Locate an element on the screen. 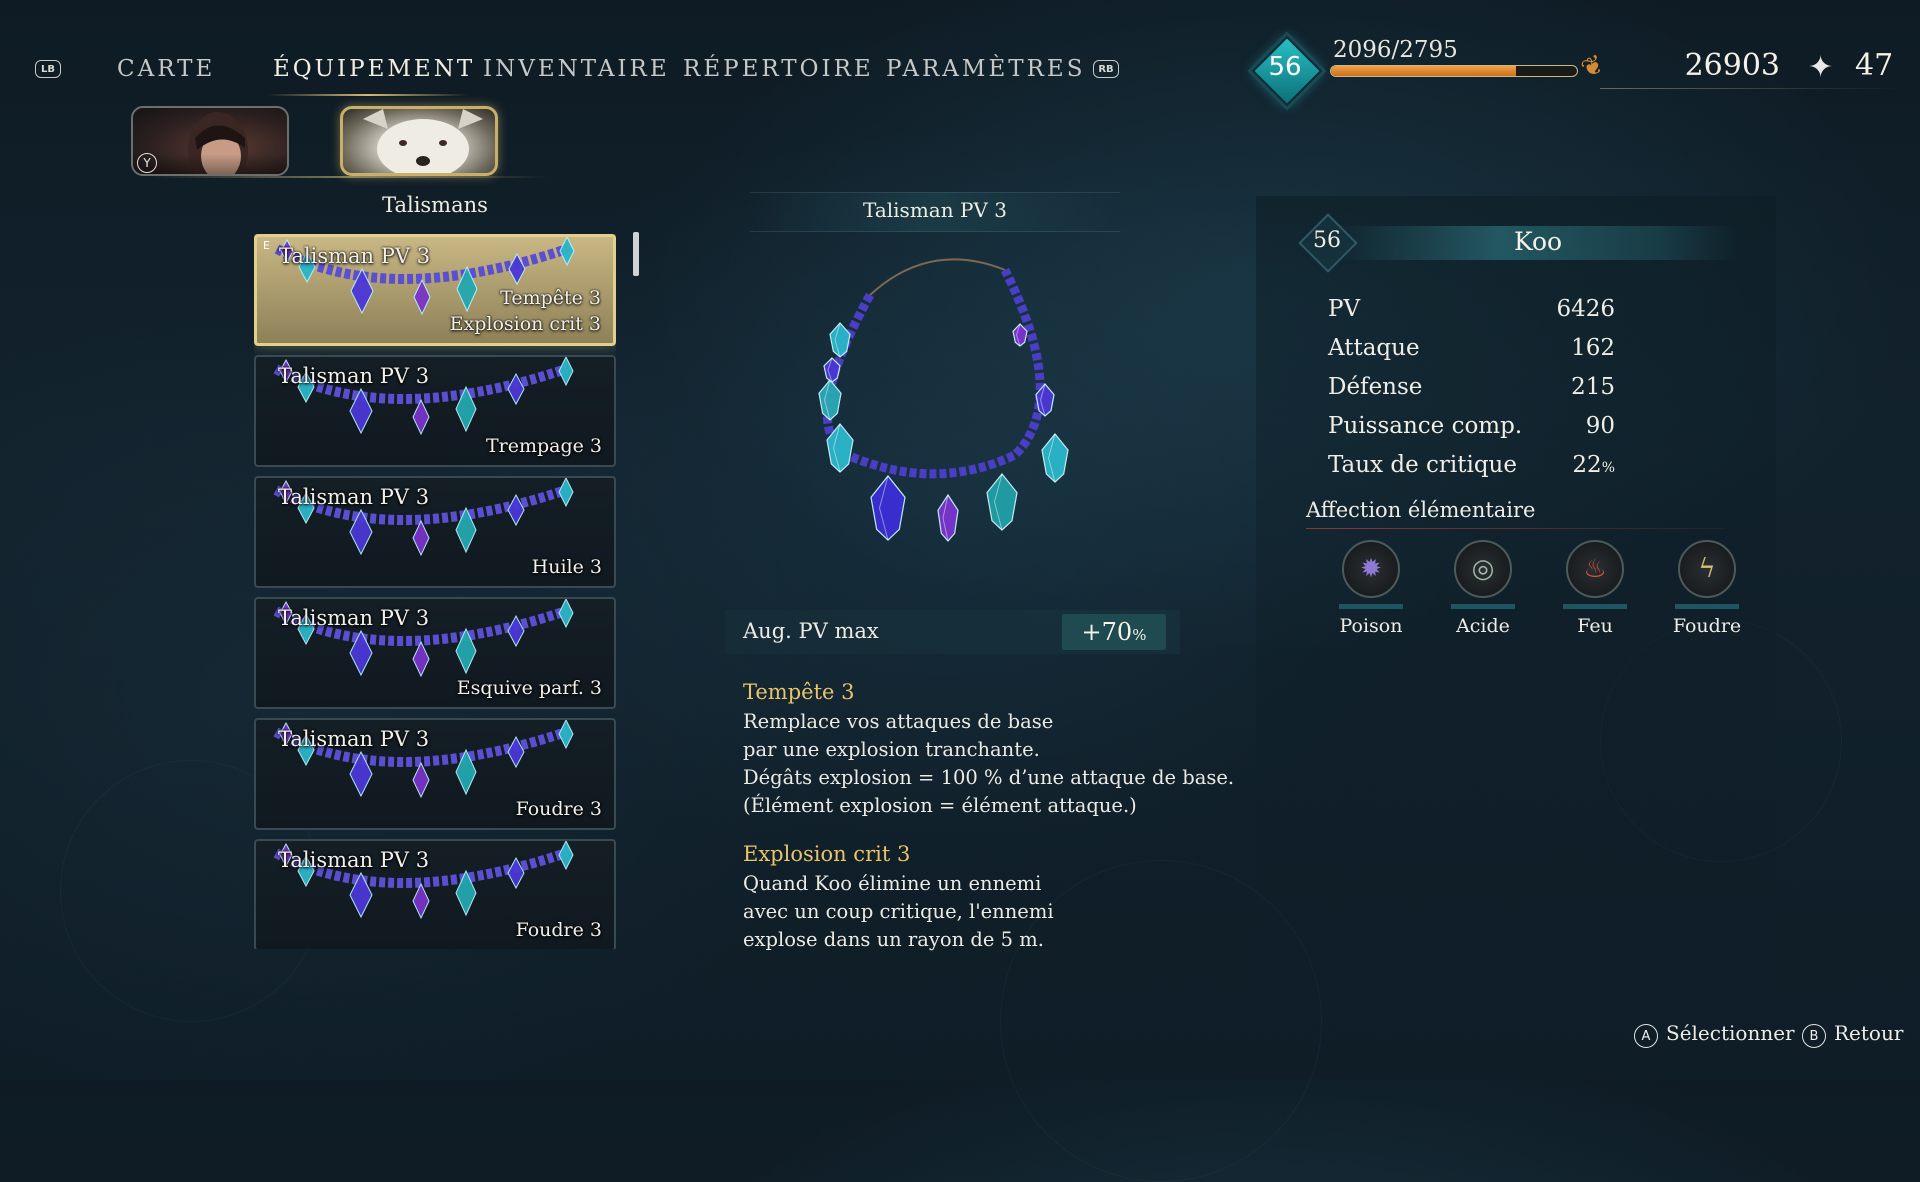 This screenshot has height=1182, width=1920. affinity-lightning: ϟ Foudre is located at coordinates (1707, 588).